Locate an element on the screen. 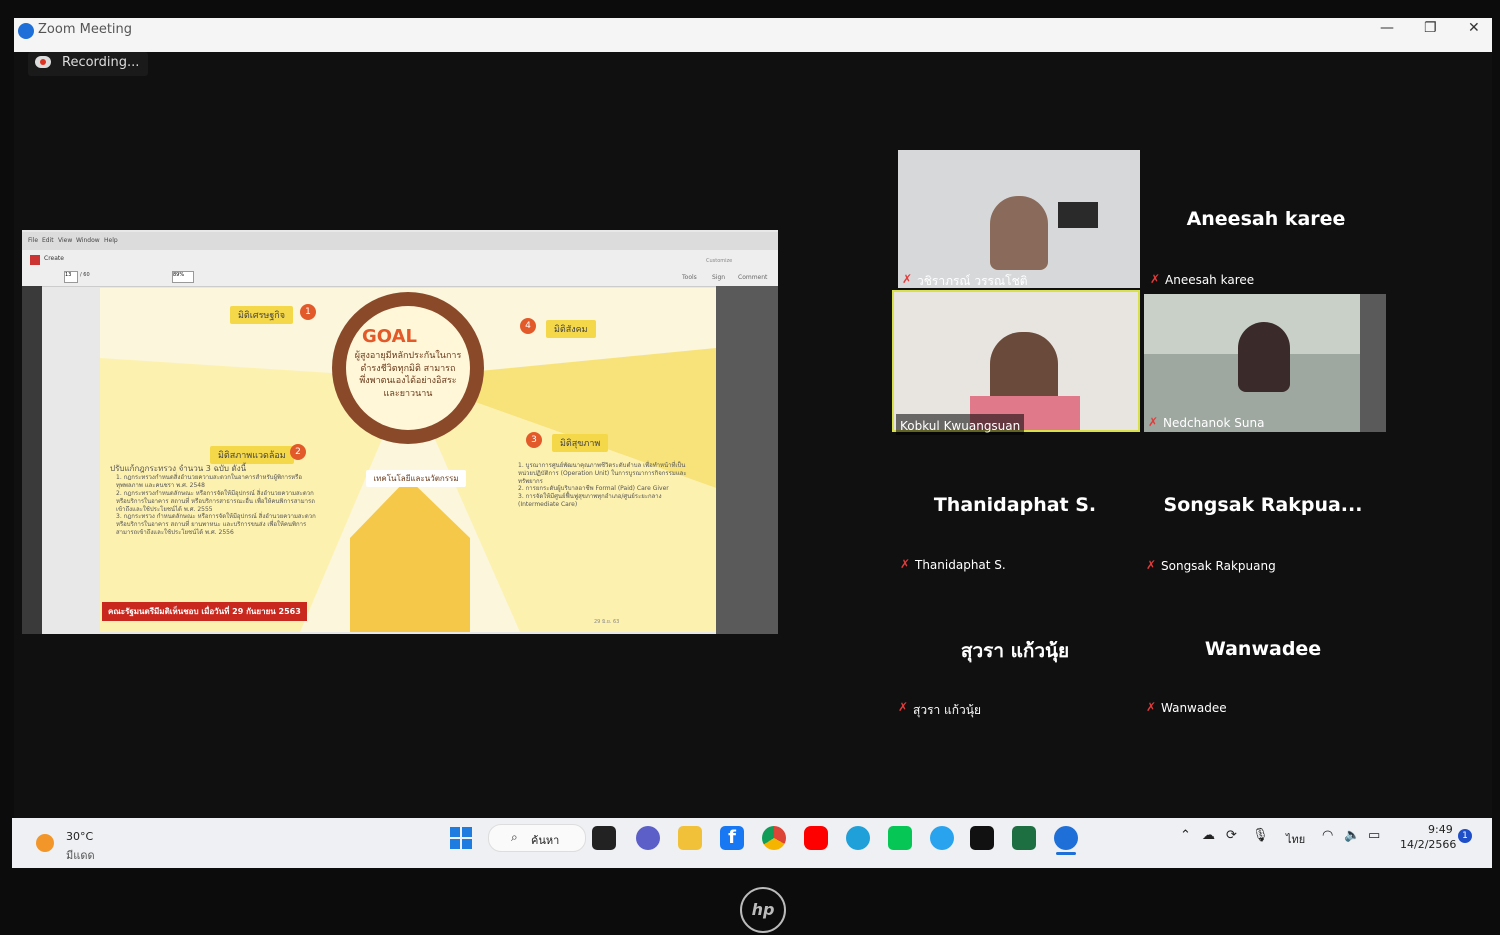 The height and width of the screenshot is (935, 1500). section-economy-title: มิติเศรษฐกิจ is located at coordinates (262, 315).